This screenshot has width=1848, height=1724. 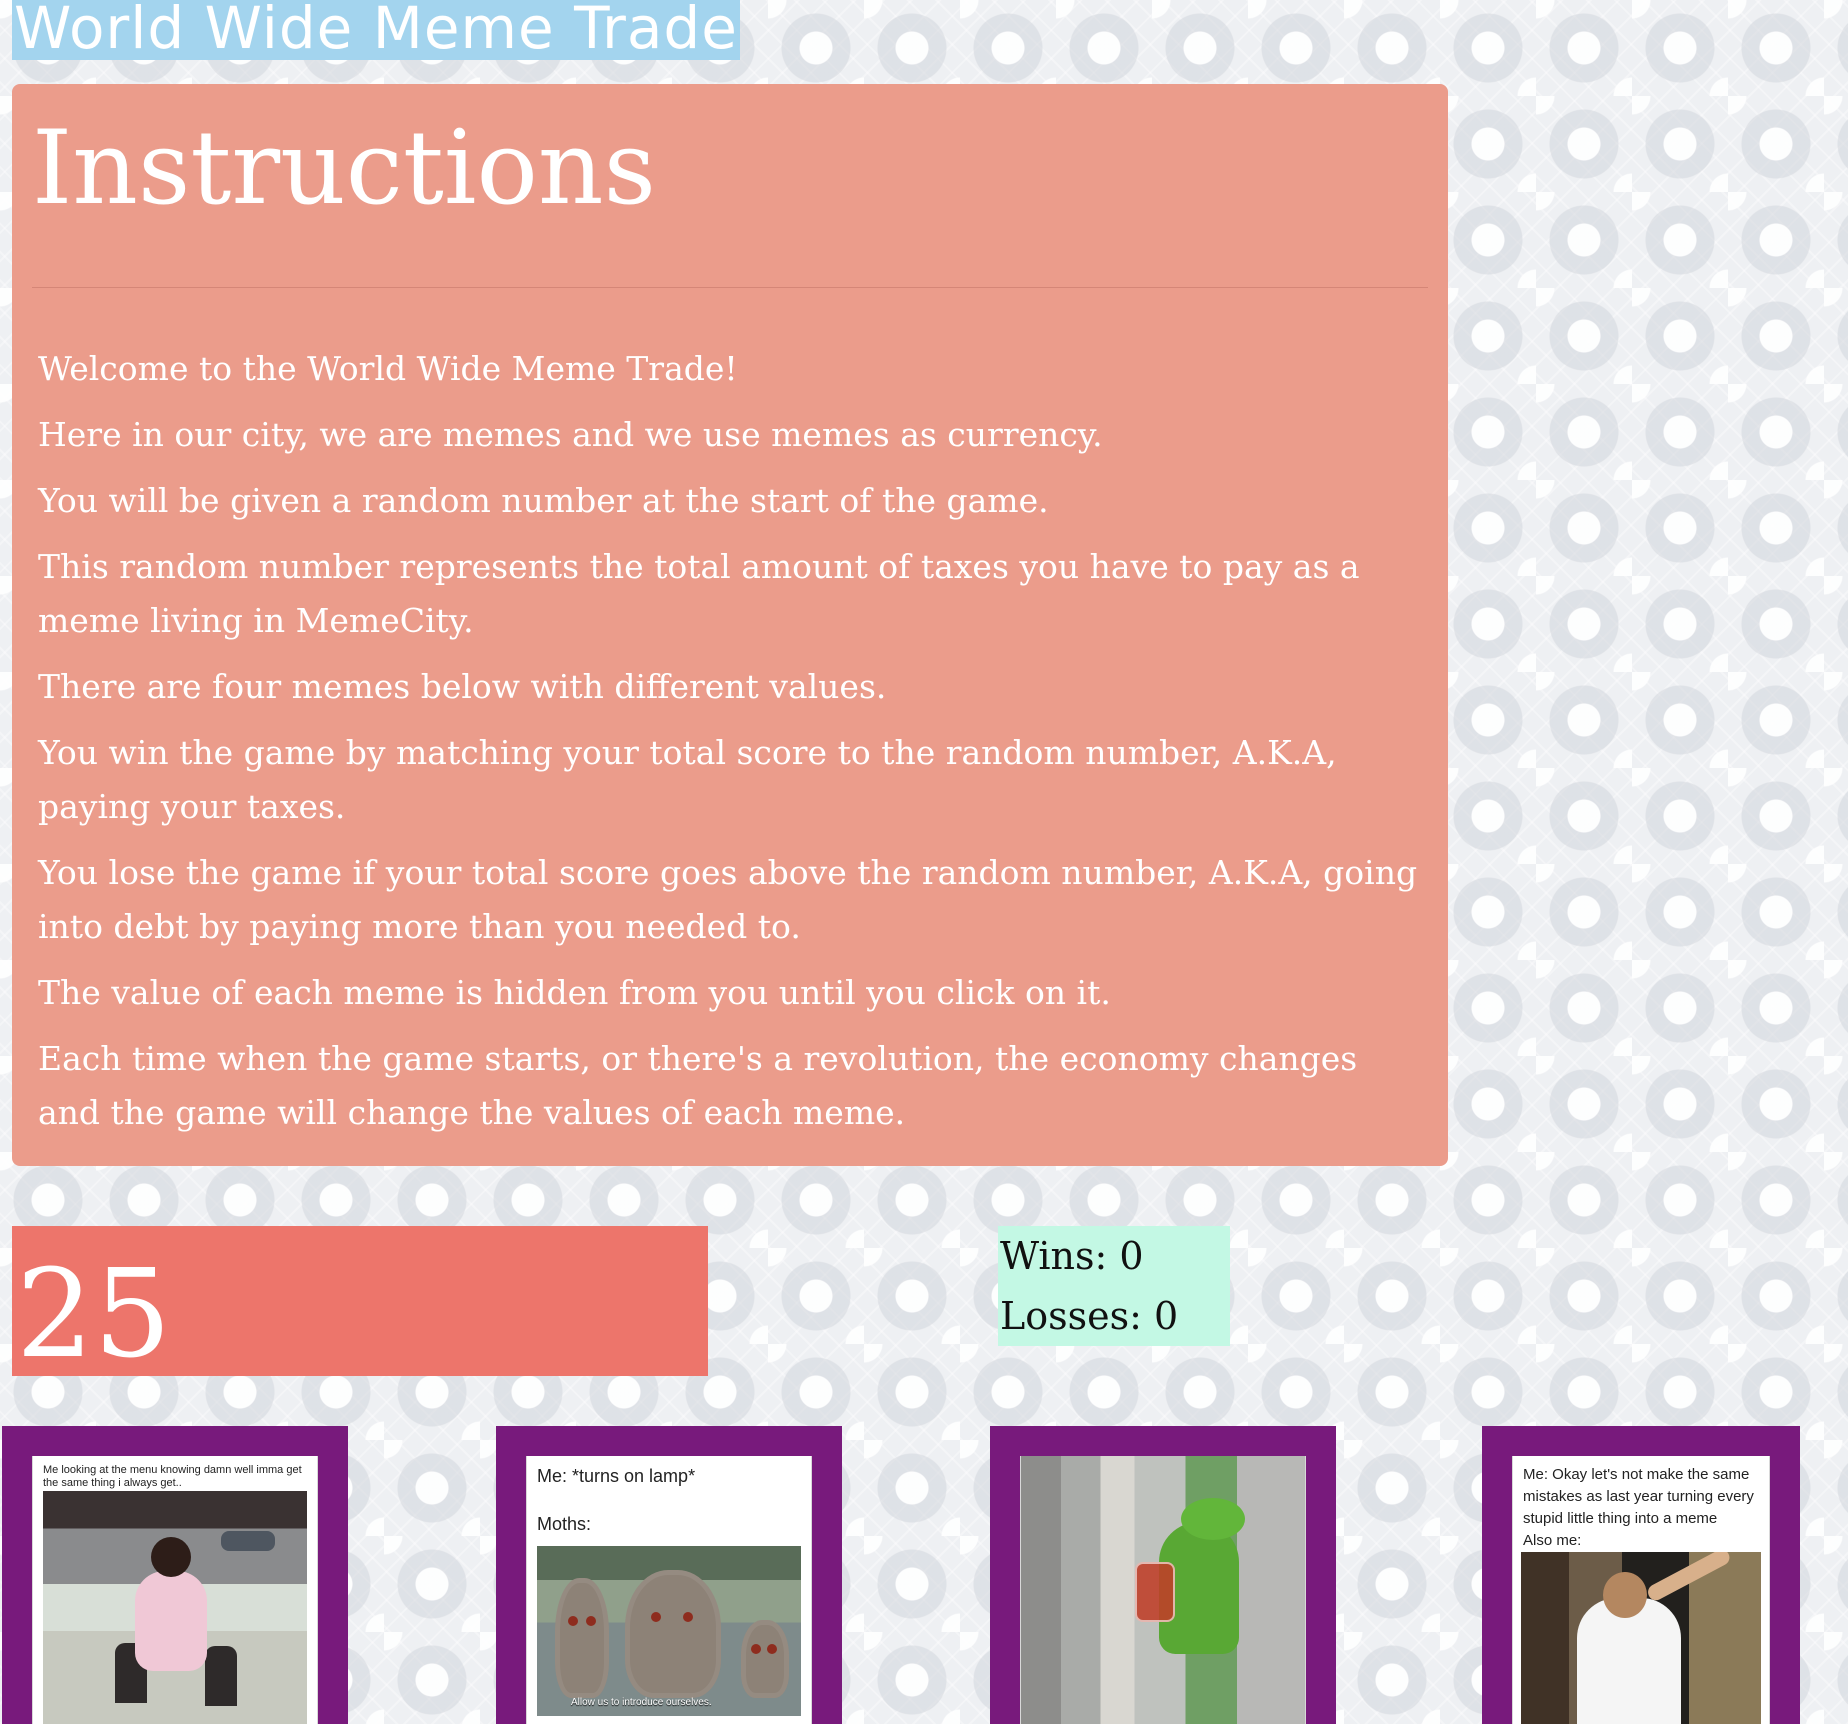 I want to click on meme-card-2-moth-right, so click(x=765, y=1659).